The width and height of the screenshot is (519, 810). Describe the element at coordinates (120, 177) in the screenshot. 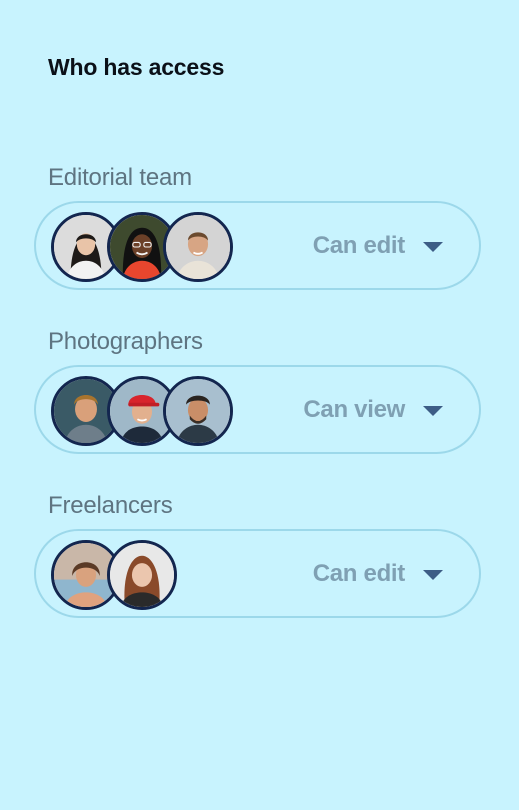

I see `group-label: Editorial team` at that location.